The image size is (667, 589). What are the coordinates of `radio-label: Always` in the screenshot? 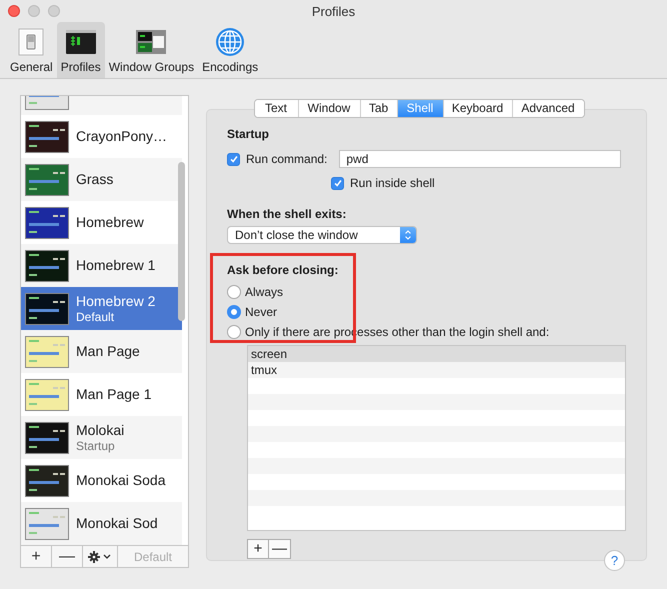 It's located at (264, 291).